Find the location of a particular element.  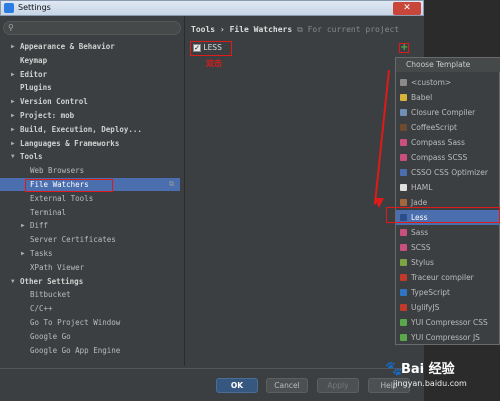

tree-item: Google Go App Engine is located at coordinates (90, 350).